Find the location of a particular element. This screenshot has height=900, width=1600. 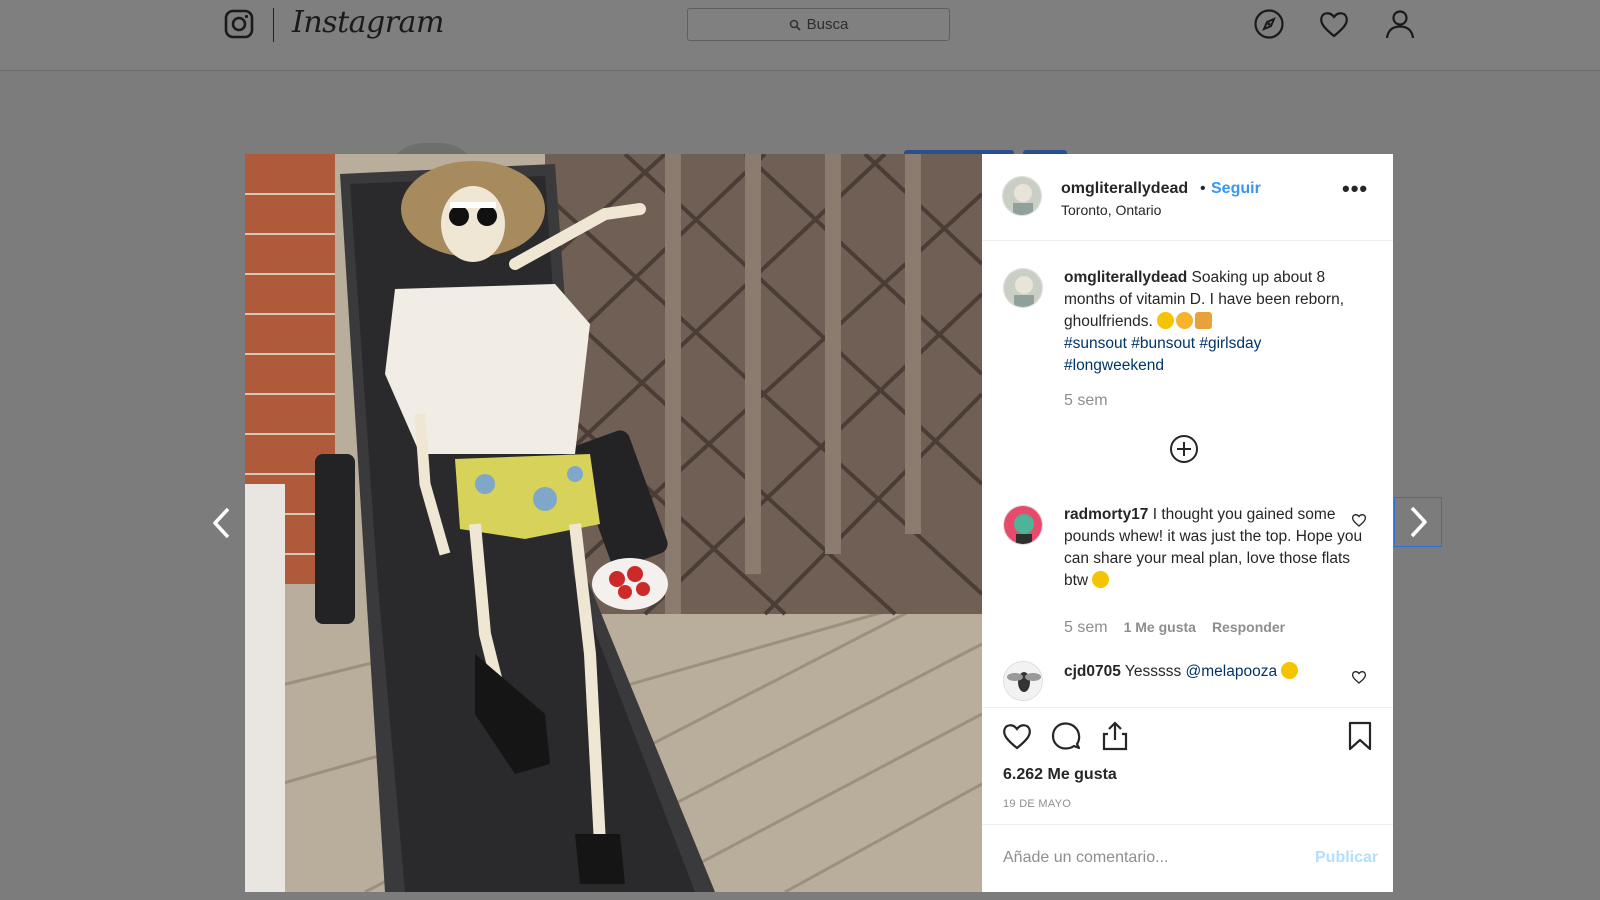

share-icon is located at coordinates (1115, 736).